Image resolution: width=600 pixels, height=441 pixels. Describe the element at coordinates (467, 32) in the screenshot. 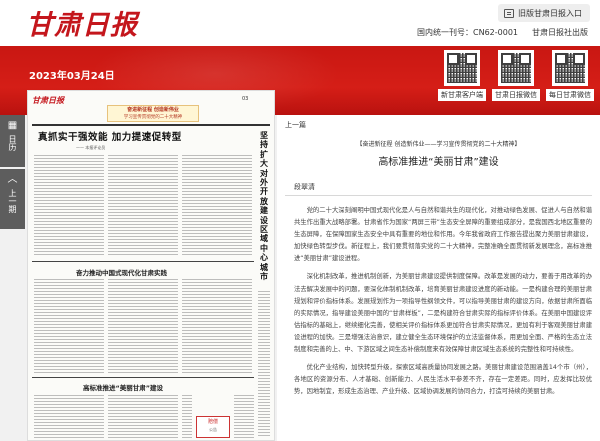

I see `issn-text: 国内统一刊号：CN62-0001` at that location.